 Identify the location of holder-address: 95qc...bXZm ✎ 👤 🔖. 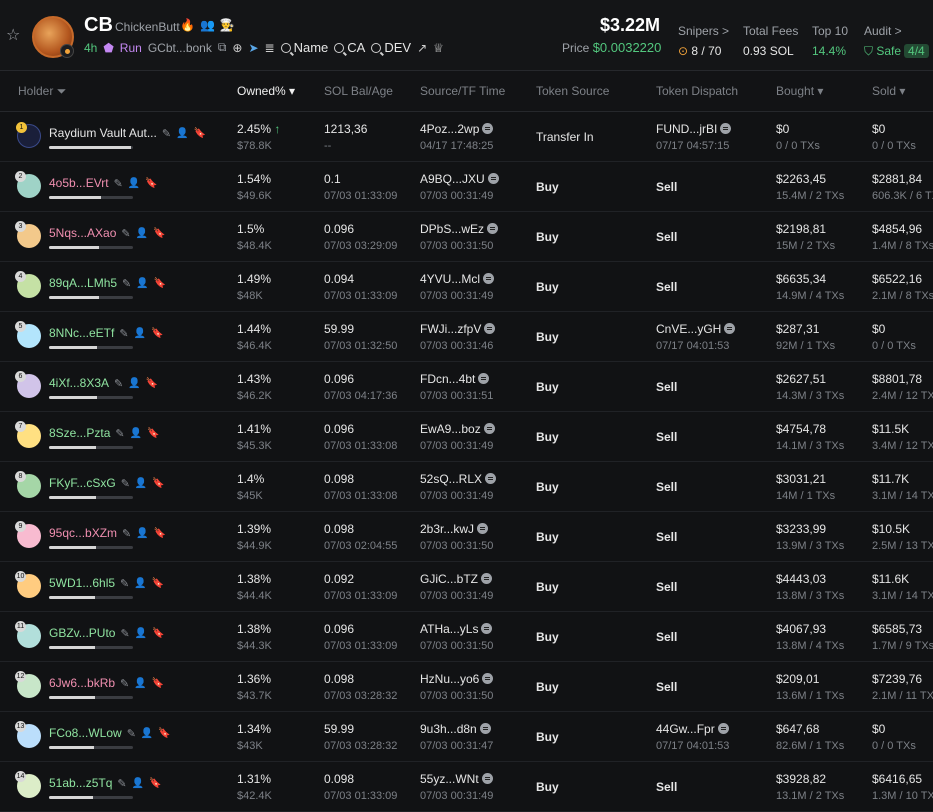
(107, 533).